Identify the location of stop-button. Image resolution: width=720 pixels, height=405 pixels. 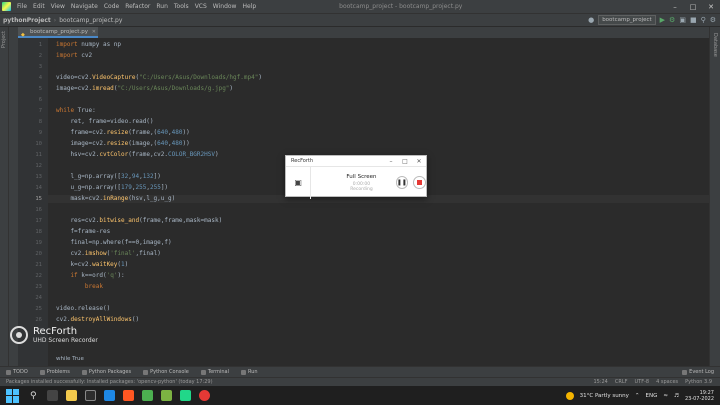
(420, 182).